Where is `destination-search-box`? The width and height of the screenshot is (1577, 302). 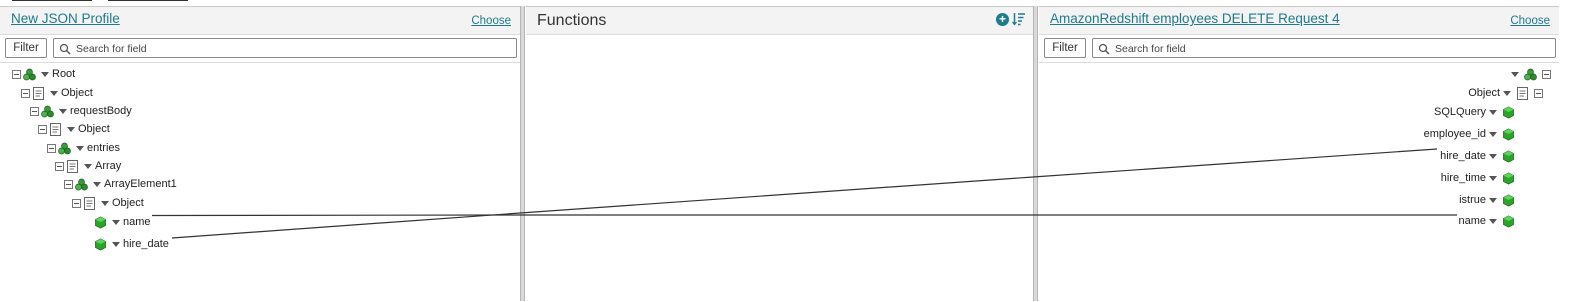
destination-search-box is located at coordinates (1324, 48).